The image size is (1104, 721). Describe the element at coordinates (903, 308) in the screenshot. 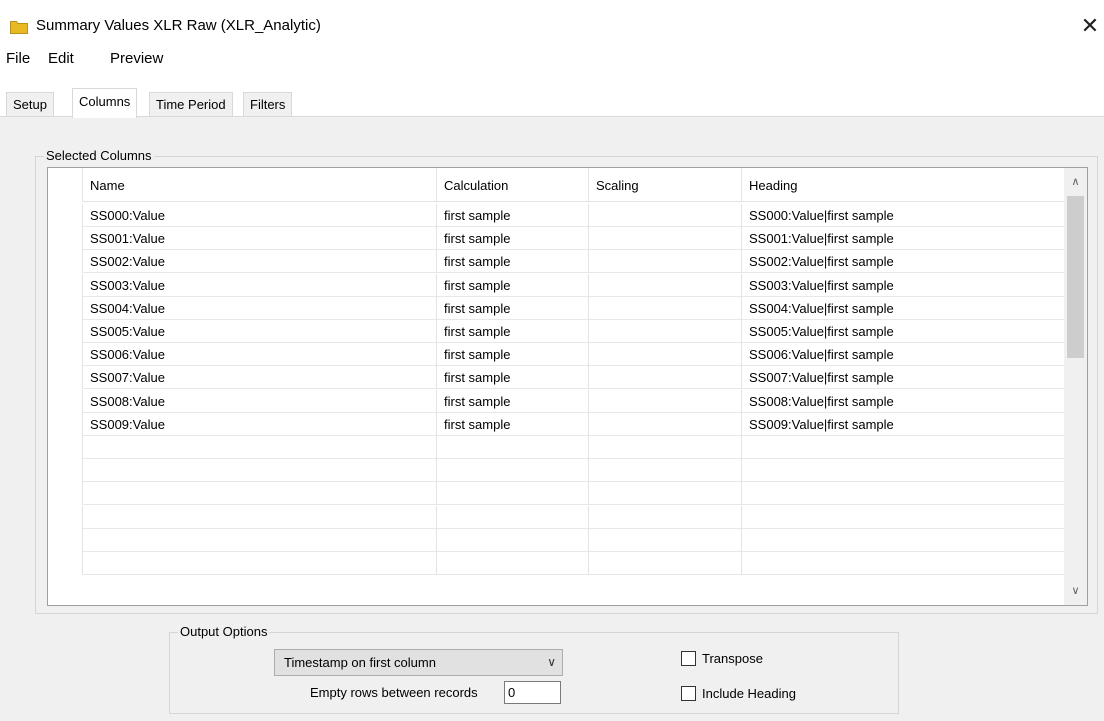

I see `cell-heading: SS004:Value|first sample` at that location.